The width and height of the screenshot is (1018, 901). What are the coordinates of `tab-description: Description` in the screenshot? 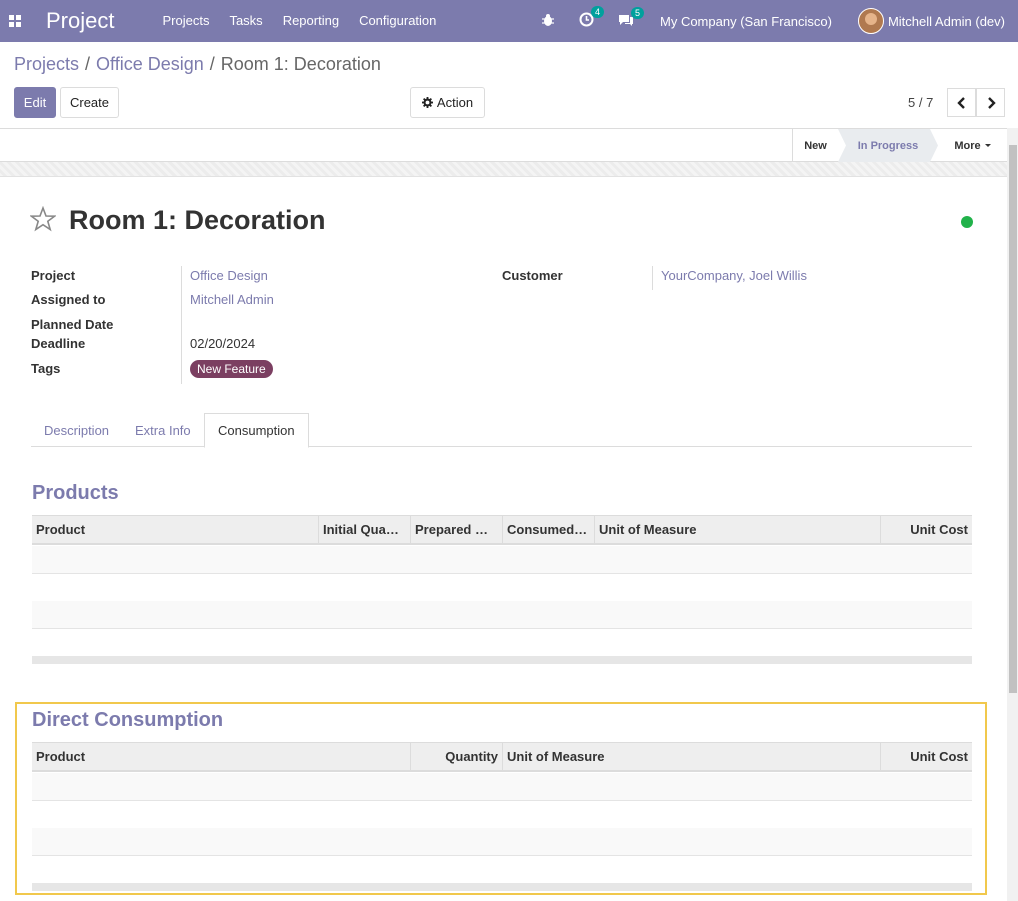 It's located at (76, 430).